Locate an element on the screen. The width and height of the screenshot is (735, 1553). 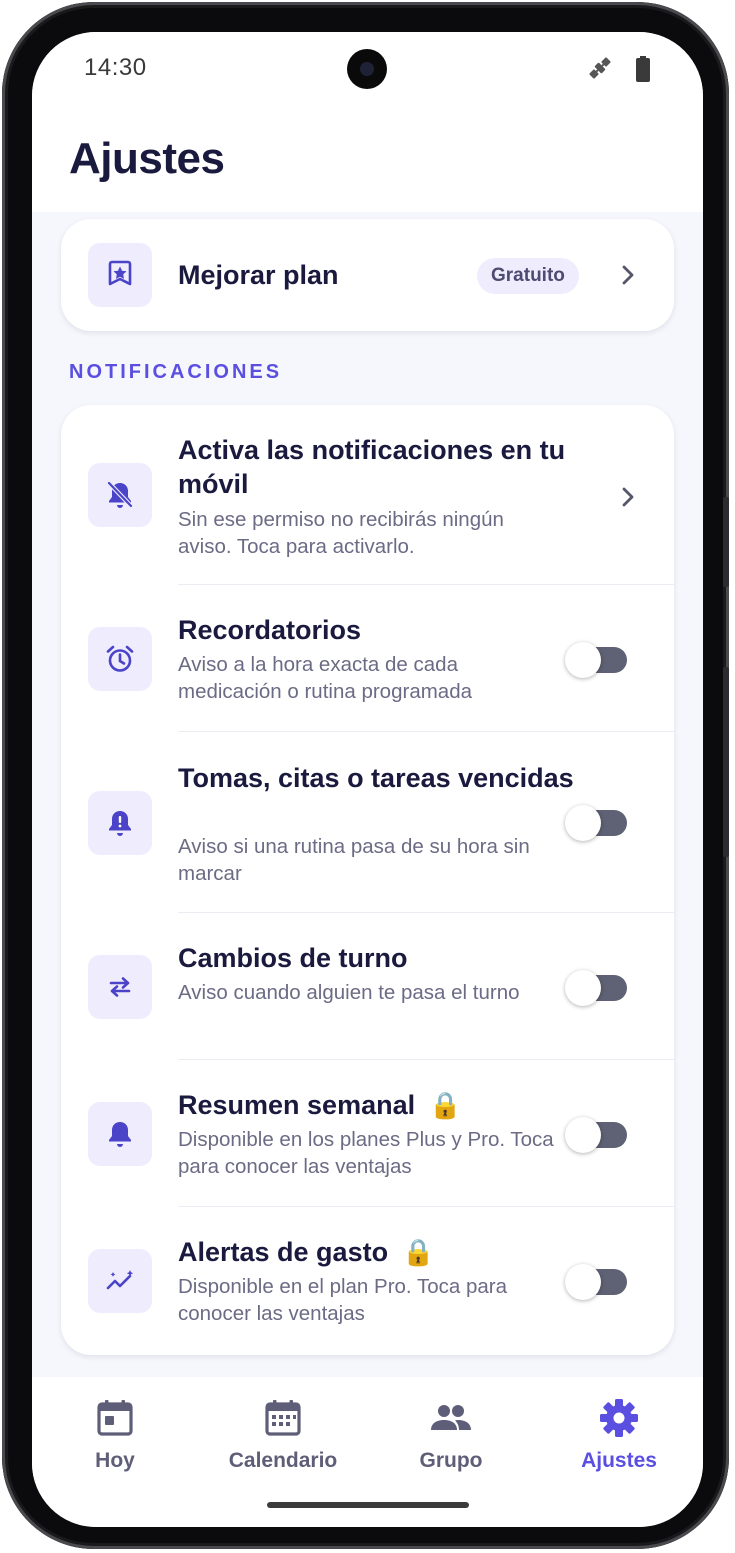
nav-item-hoy: Hoy is located at coordinates (115, 1434).